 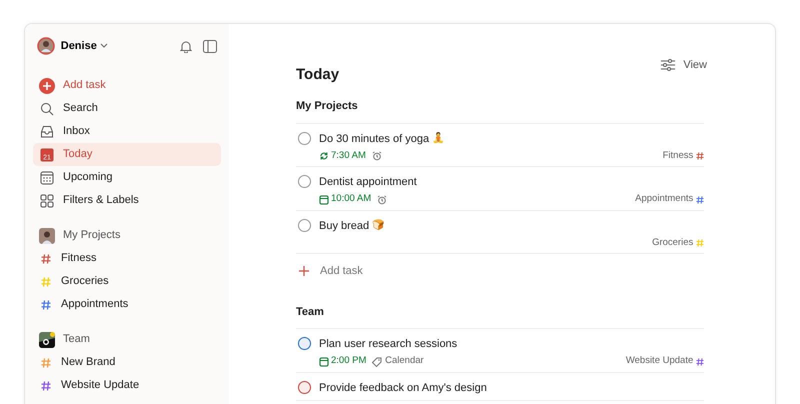 I want to click on task-title: Dentist appointment, so click(x=368, y=182).